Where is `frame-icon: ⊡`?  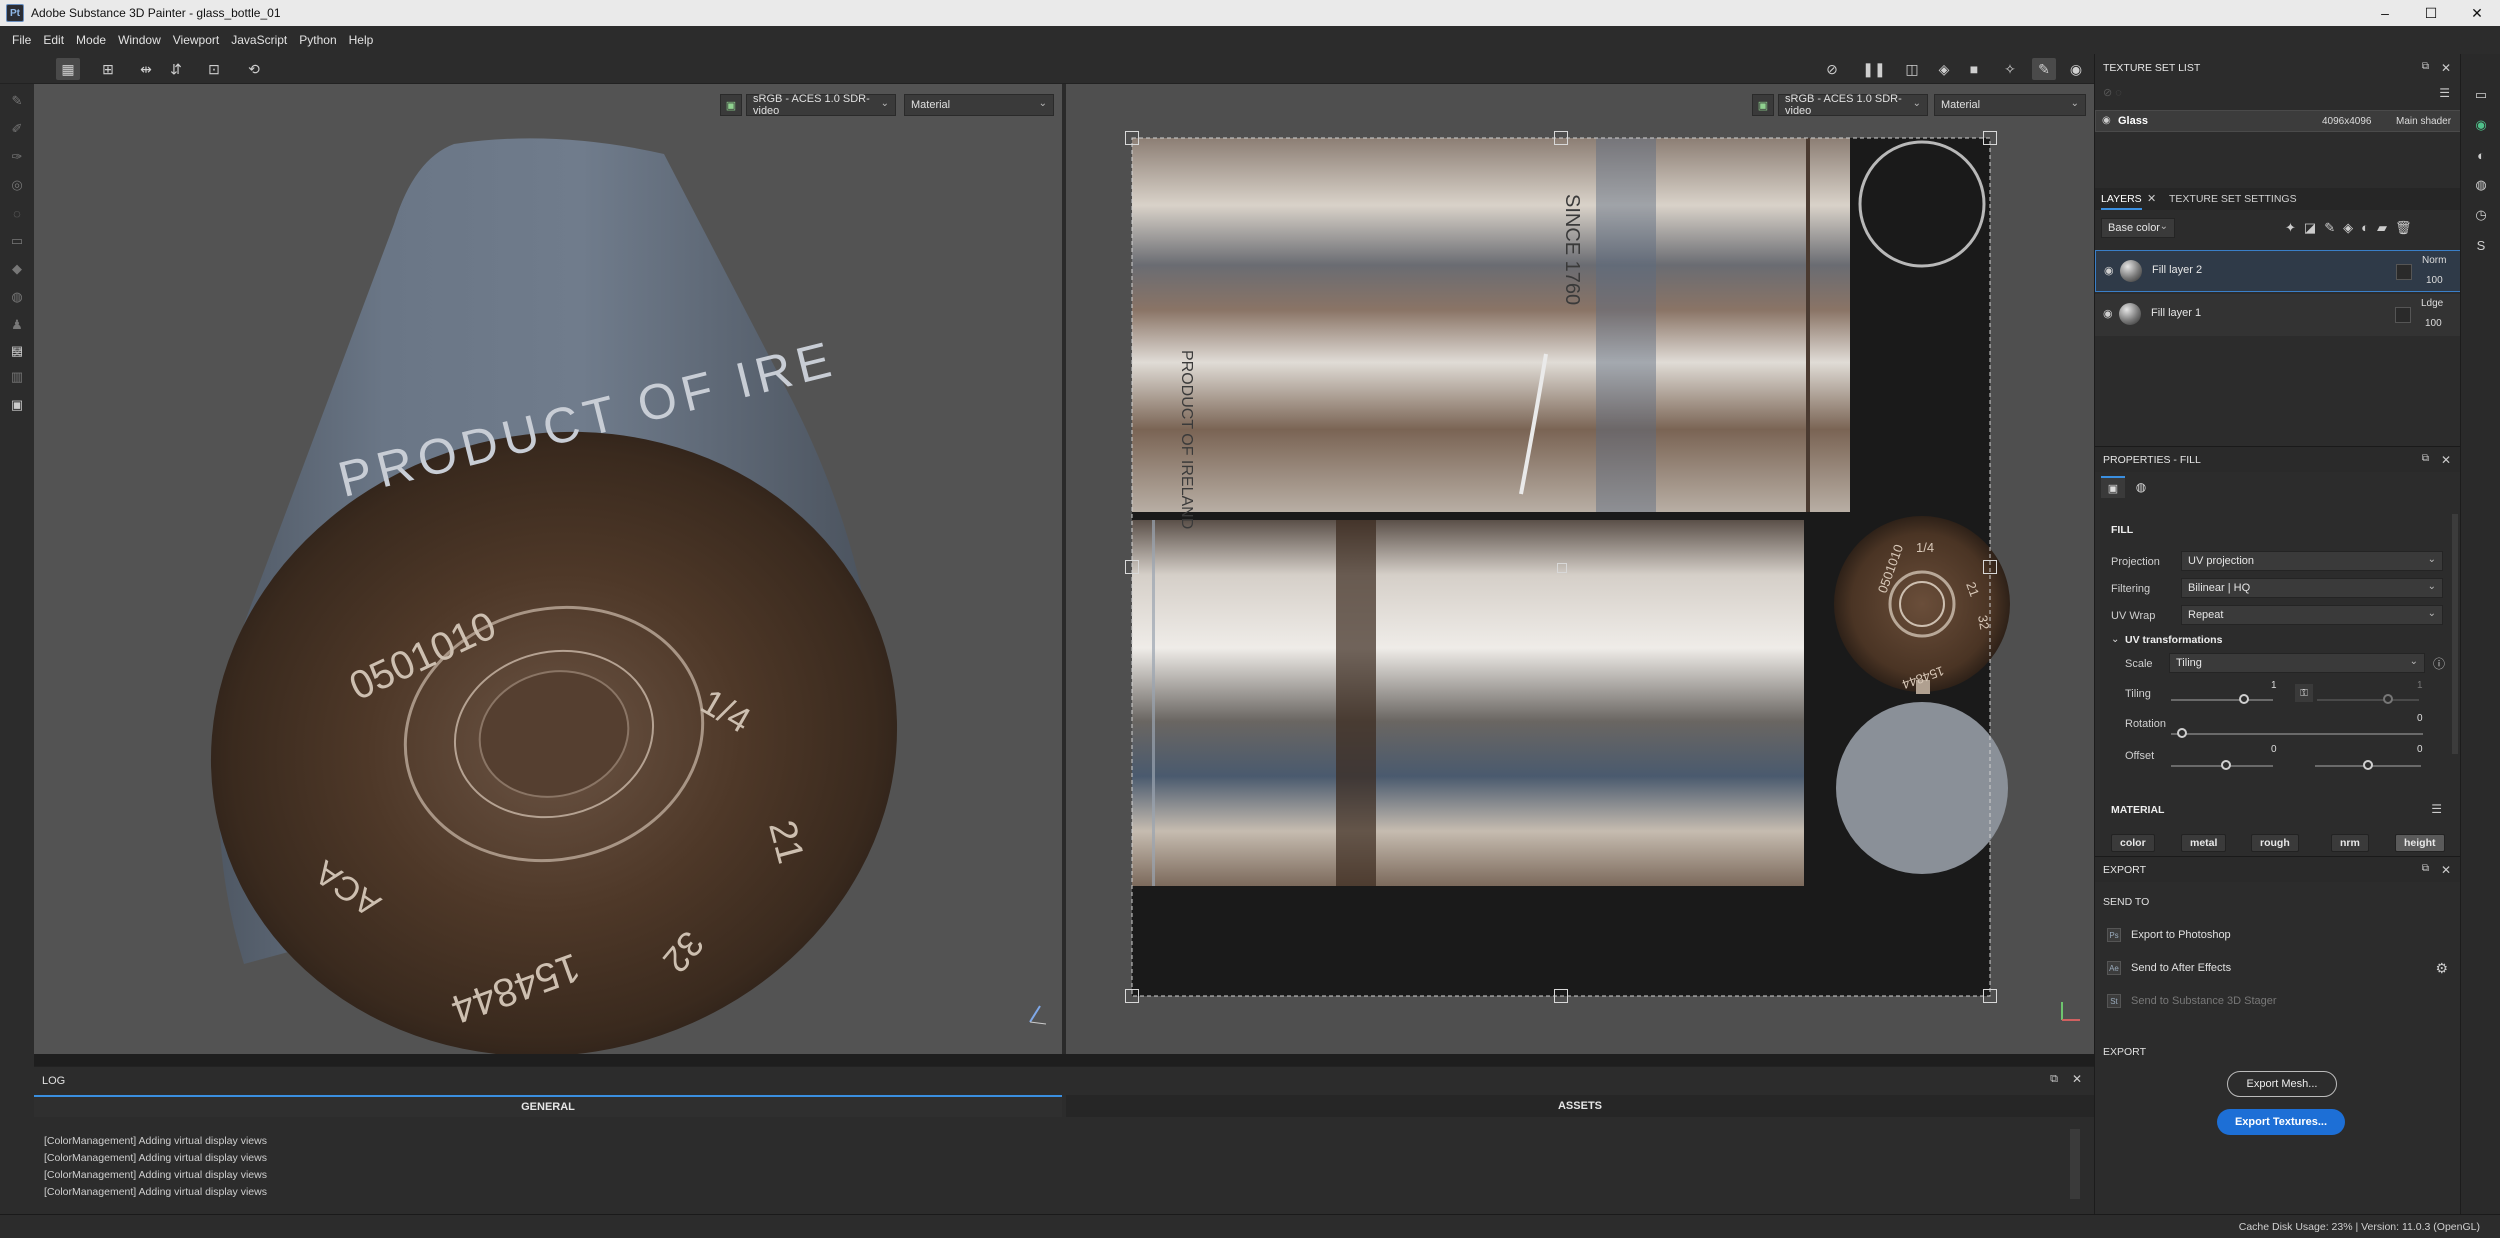
frame-icon: ⊡ is located at coordinates (214, 69).